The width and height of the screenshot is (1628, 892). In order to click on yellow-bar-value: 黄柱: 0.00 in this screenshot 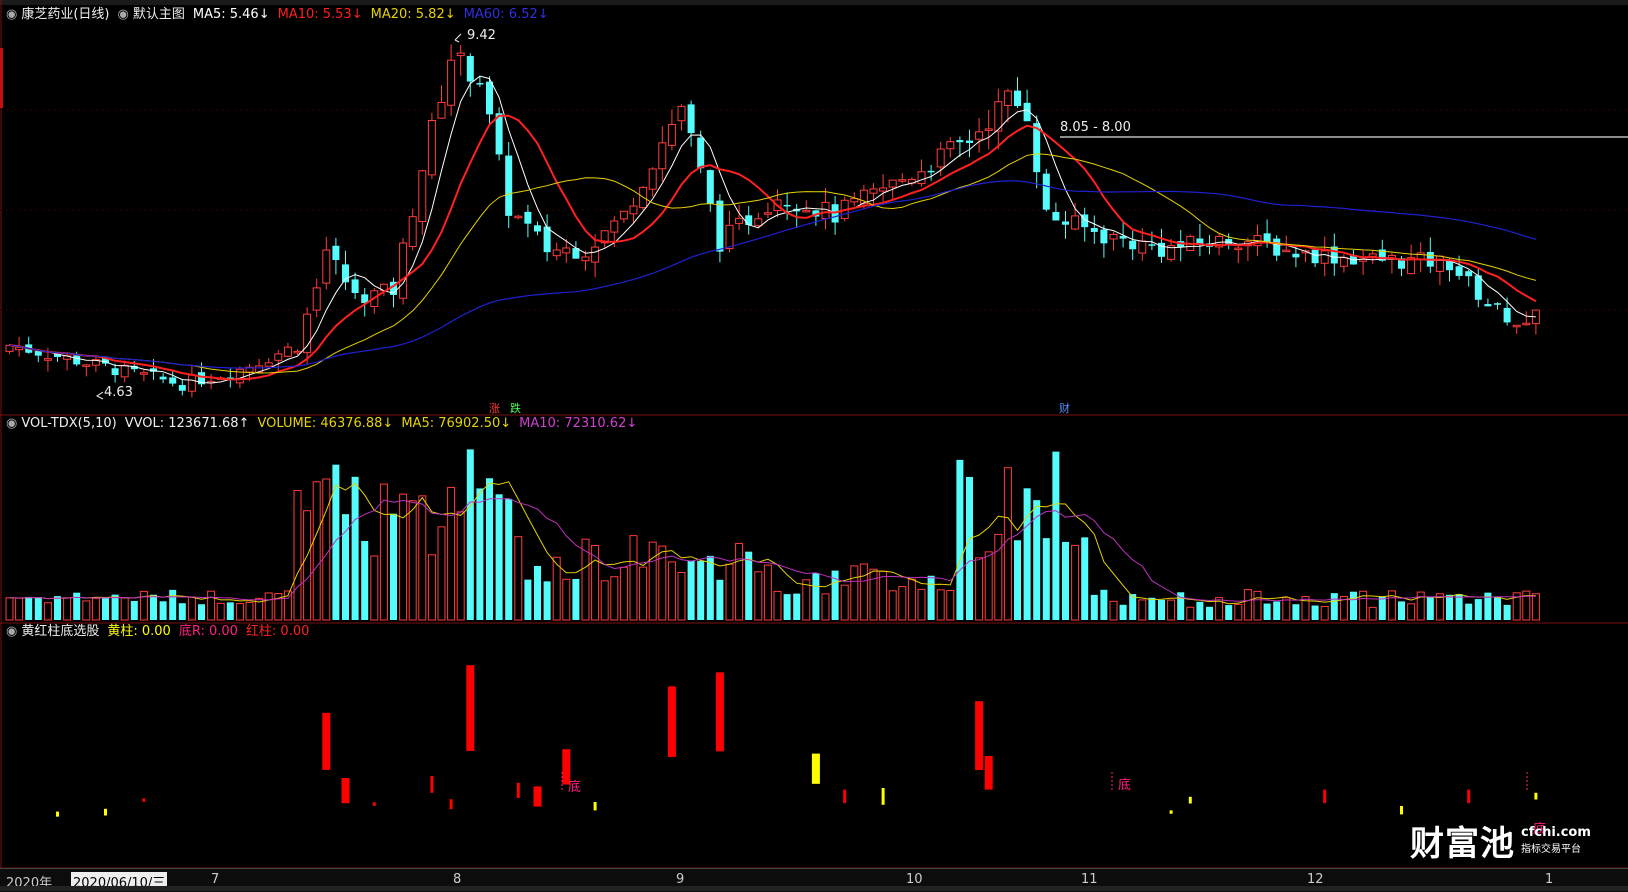, I will do `click(139, 631)`.